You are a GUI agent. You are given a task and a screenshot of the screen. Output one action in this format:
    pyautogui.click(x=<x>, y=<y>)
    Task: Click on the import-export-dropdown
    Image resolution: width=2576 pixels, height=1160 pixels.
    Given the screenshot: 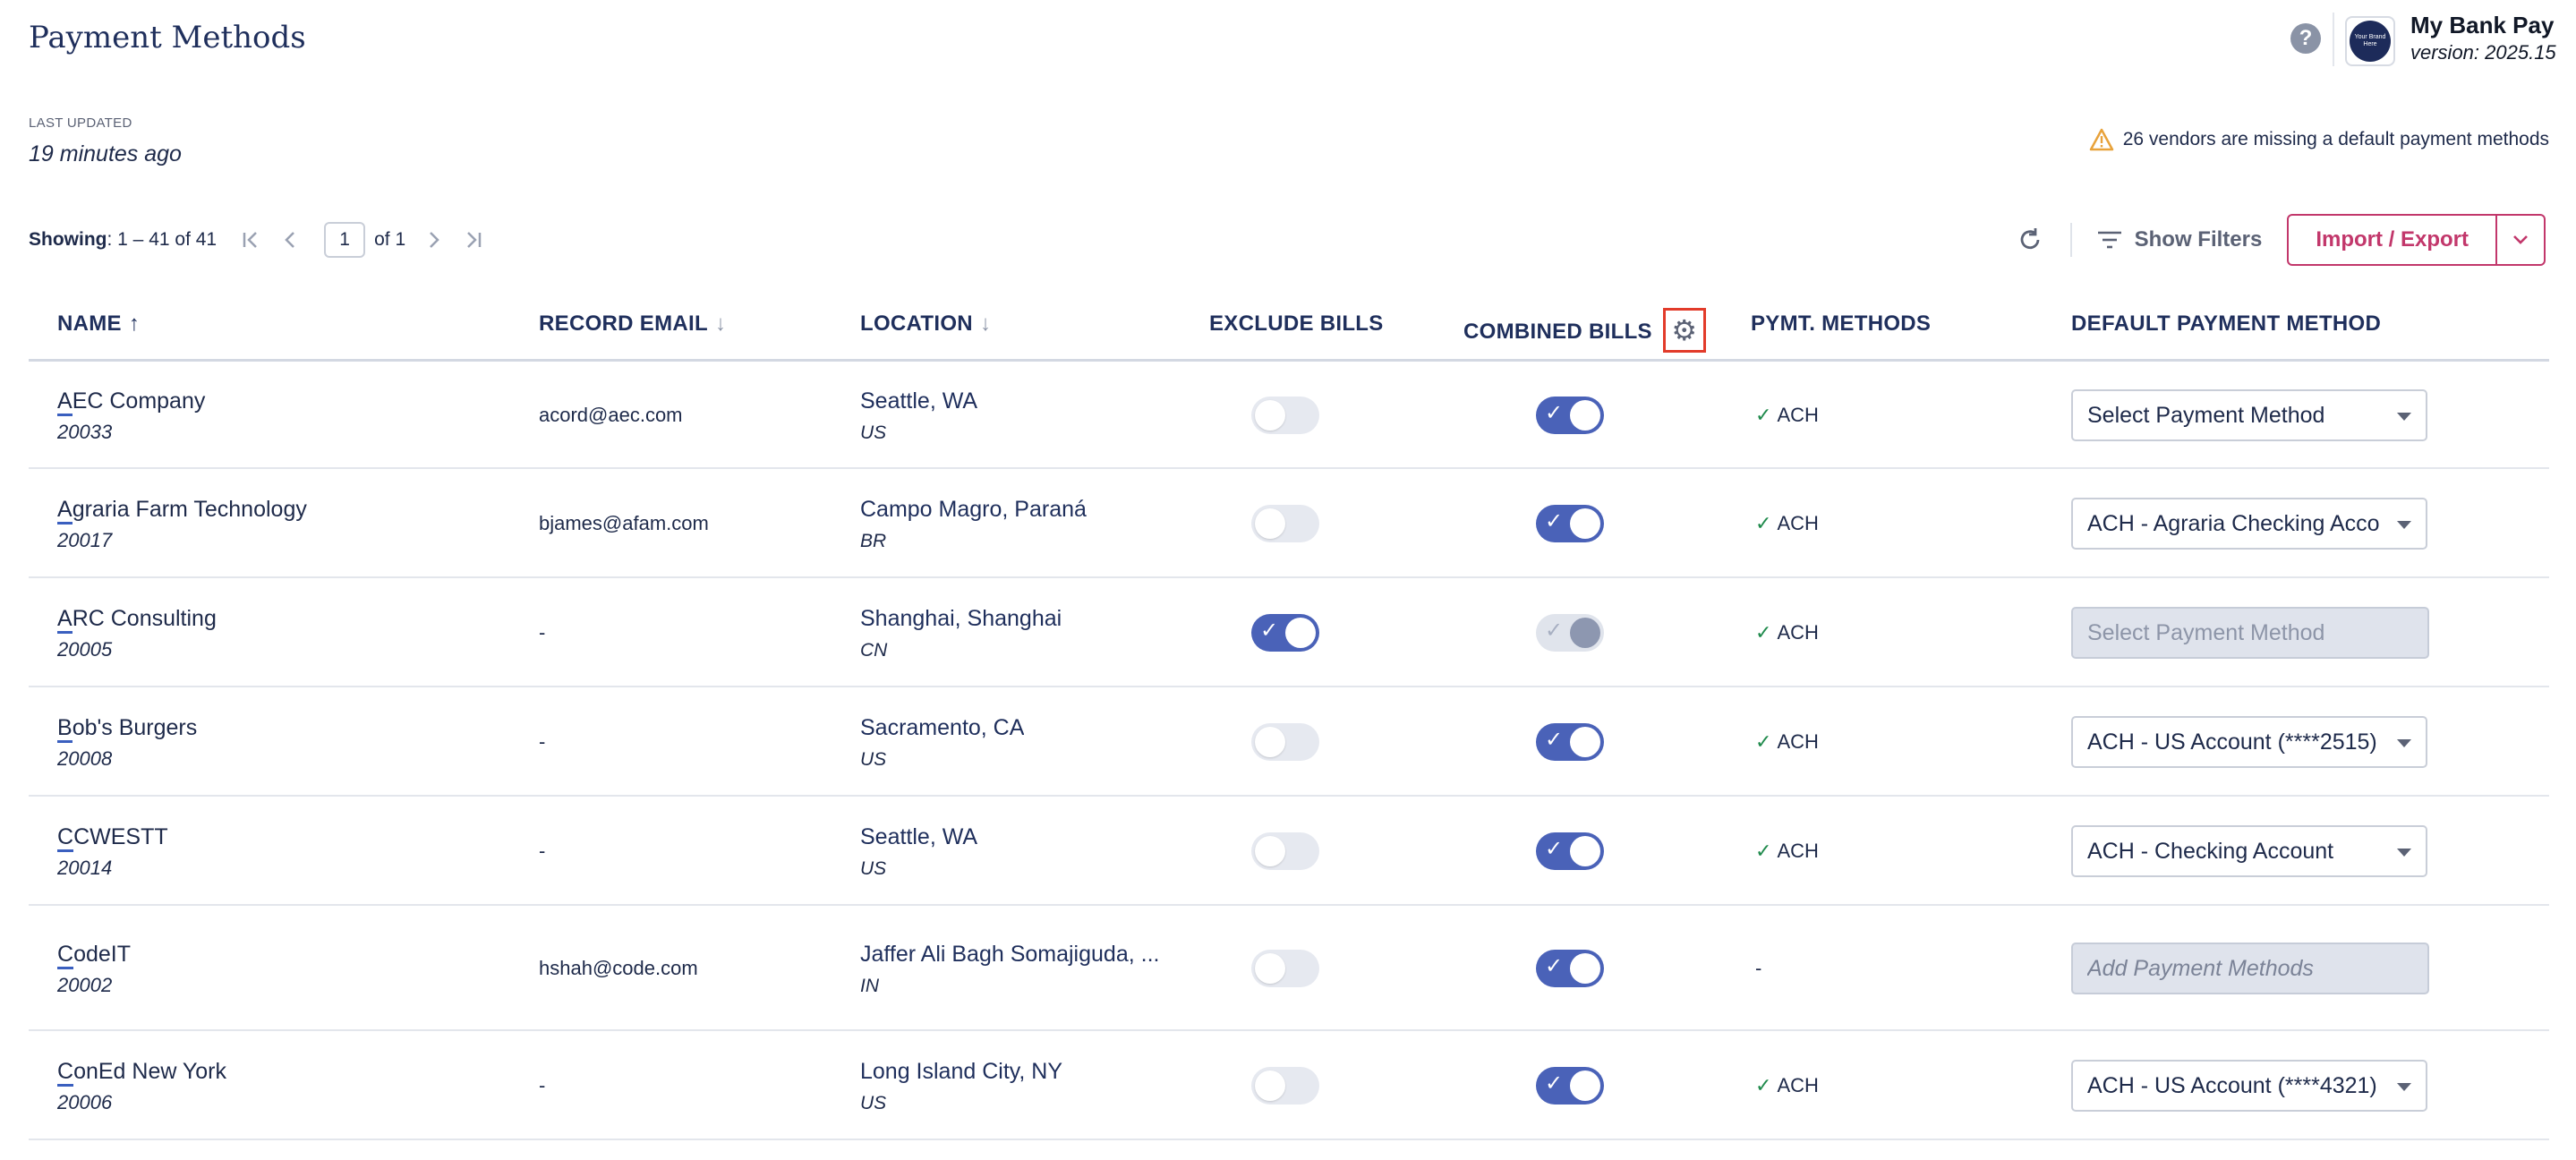 What is the action you would take?
    pyautogui.click(x=2521, y=240)
    